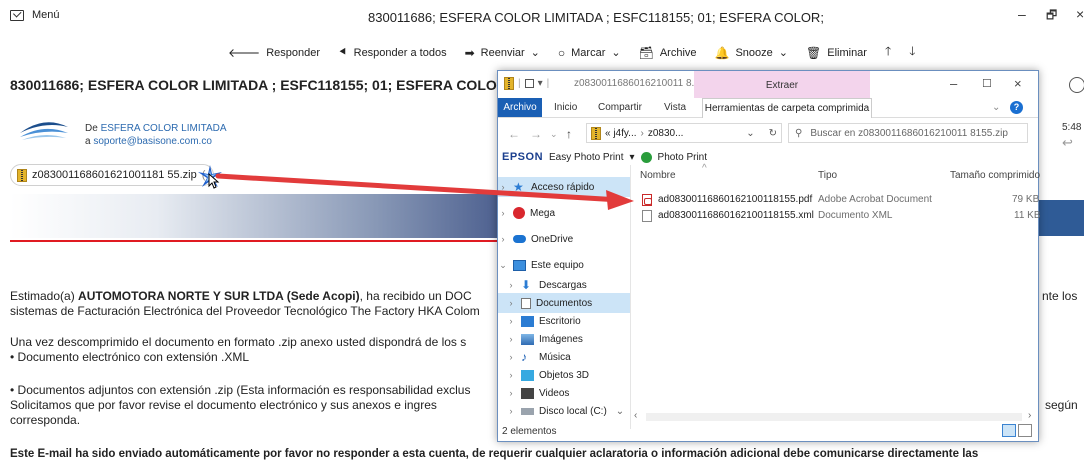 This screenshot has width=1084, height=462. What do you see at coordinates (751, 53) in the screenshot?
I see `snooze-button: 🔔 Snooze ⌄` at bounding box center [751, 53].